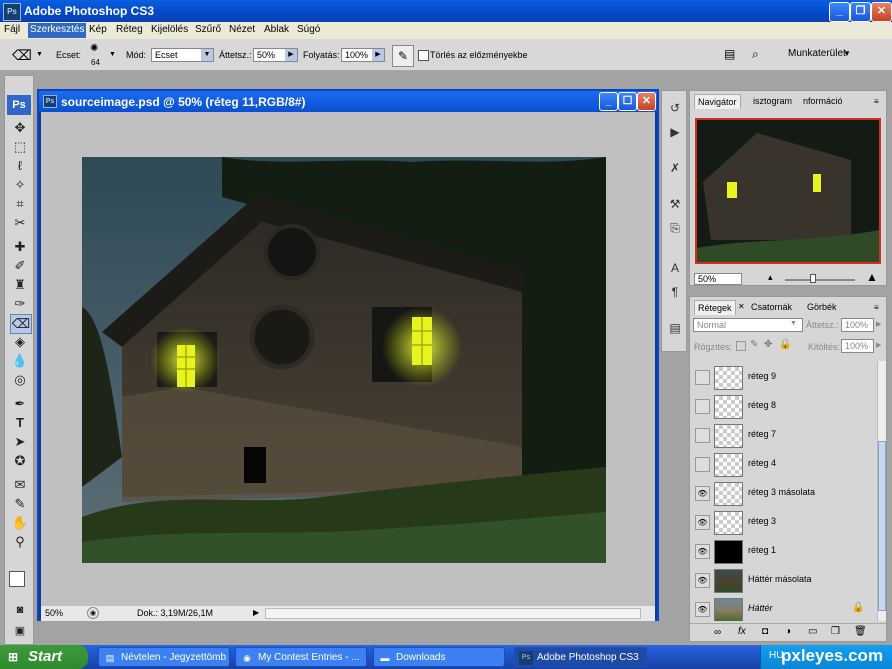 This screenshot has height=669, width=892. Describe the element at coordinates (742, 631) in the screenshot. I see `layer-style-icon: fx` at that location.